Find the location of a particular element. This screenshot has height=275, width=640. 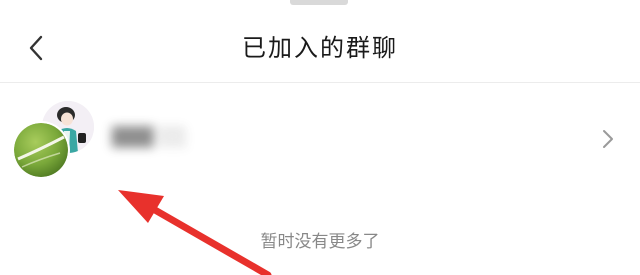

page-title: 已加入的群聊 is located at coordinates (320, 48).